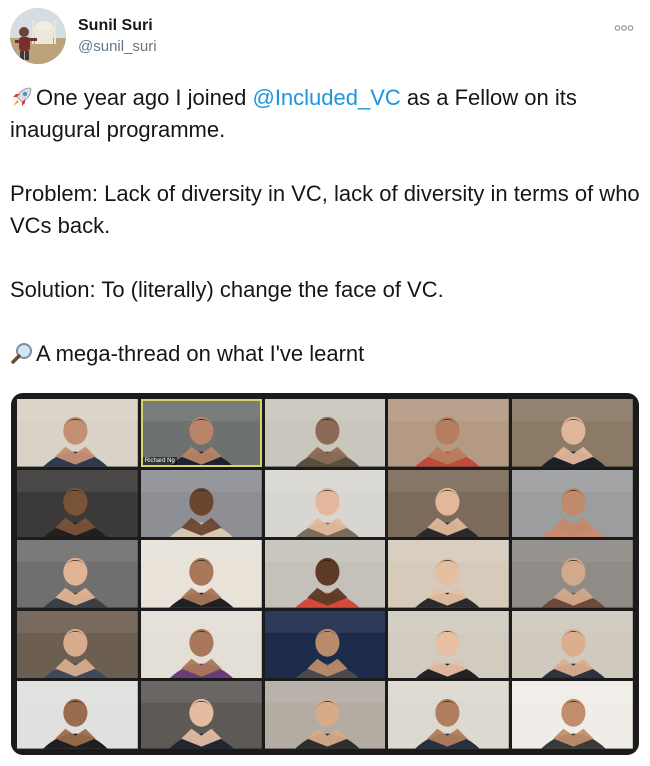 This screenshot has width=650, height=766. Describe the element at coordinates (159, 460) in the screenshot. I see `participant-name-label: Richard Ng` at that location.